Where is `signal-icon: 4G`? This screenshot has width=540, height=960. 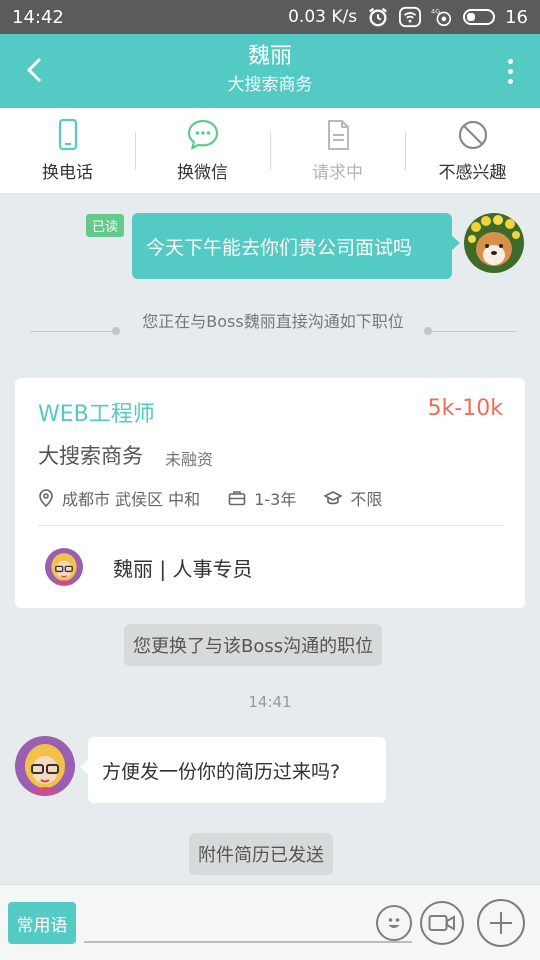 signal-icon: 4G is located at coordinates (441, 17).